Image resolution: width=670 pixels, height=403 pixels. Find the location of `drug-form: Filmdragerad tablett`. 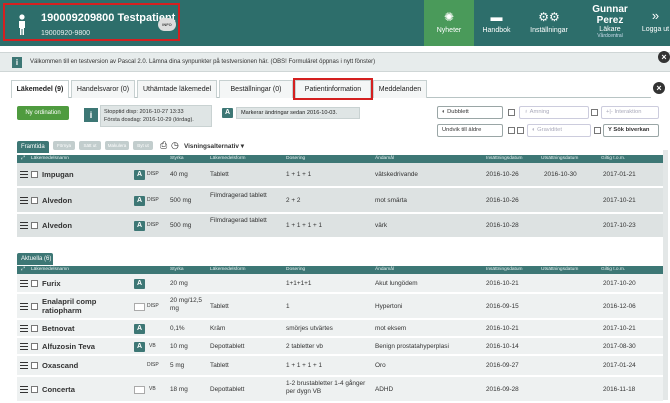

drug-form: Filmdragerad tablett is located at coordinates (238, 220).